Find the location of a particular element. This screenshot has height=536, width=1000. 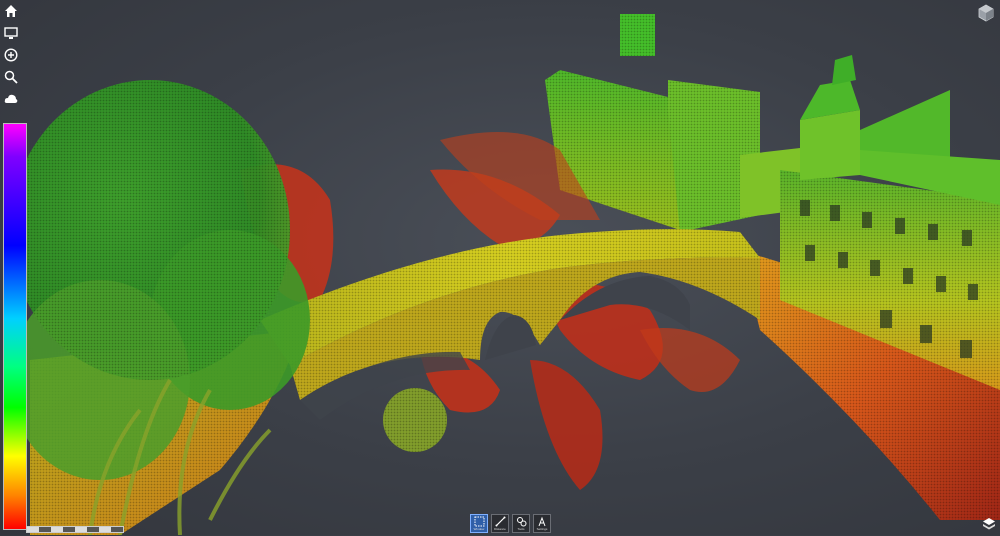

settings-button: Settings is located at coordinates (542, 523).